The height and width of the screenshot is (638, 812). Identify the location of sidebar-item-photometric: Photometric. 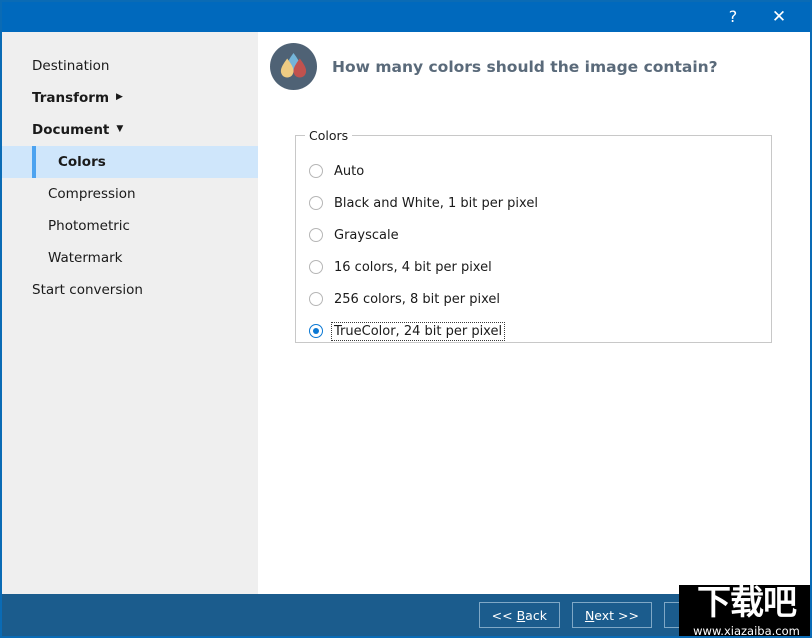
(130, 226).